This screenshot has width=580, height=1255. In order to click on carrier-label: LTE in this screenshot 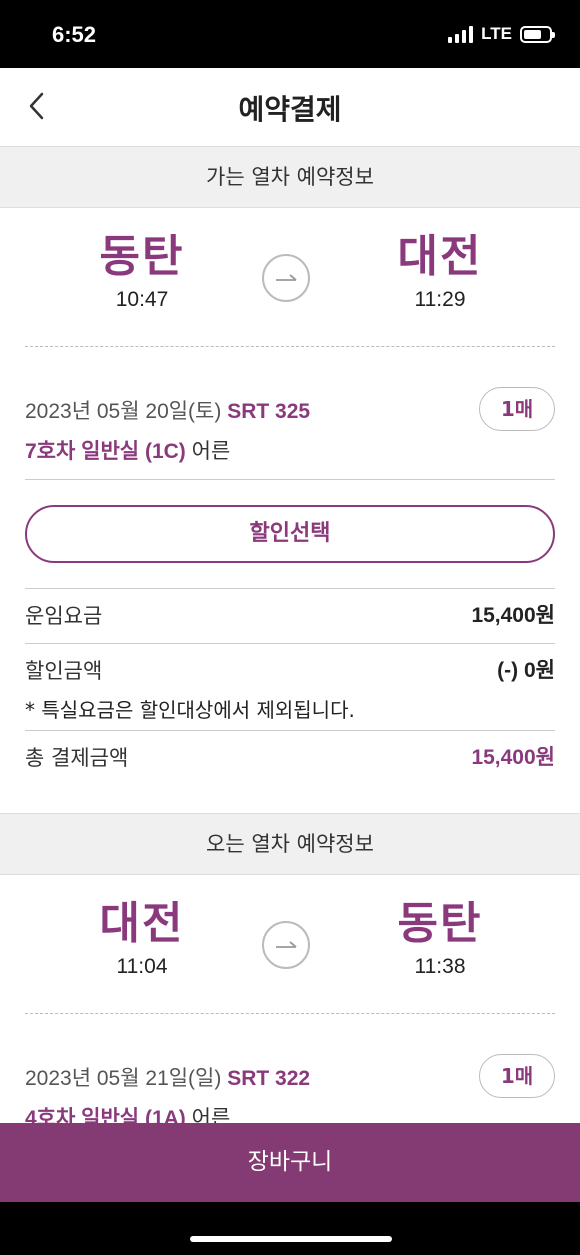, I will do `click(496, 33)`.